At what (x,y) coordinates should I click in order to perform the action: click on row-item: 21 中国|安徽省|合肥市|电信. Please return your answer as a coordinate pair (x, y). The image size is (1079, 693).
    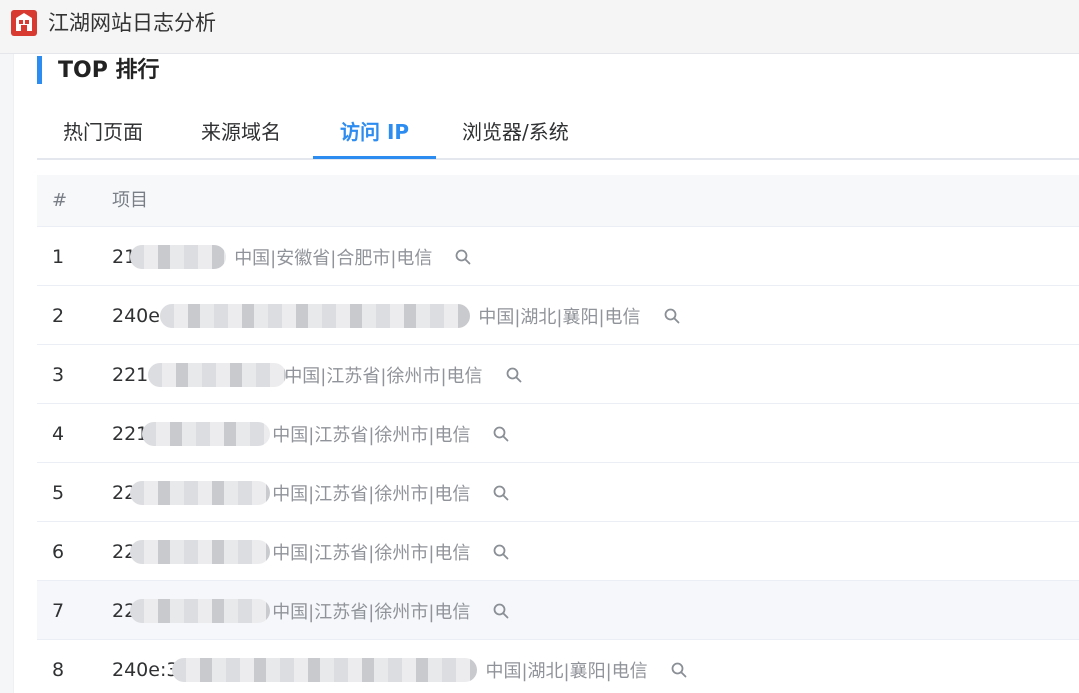
    Looking at the image, I should click on (292, 257).